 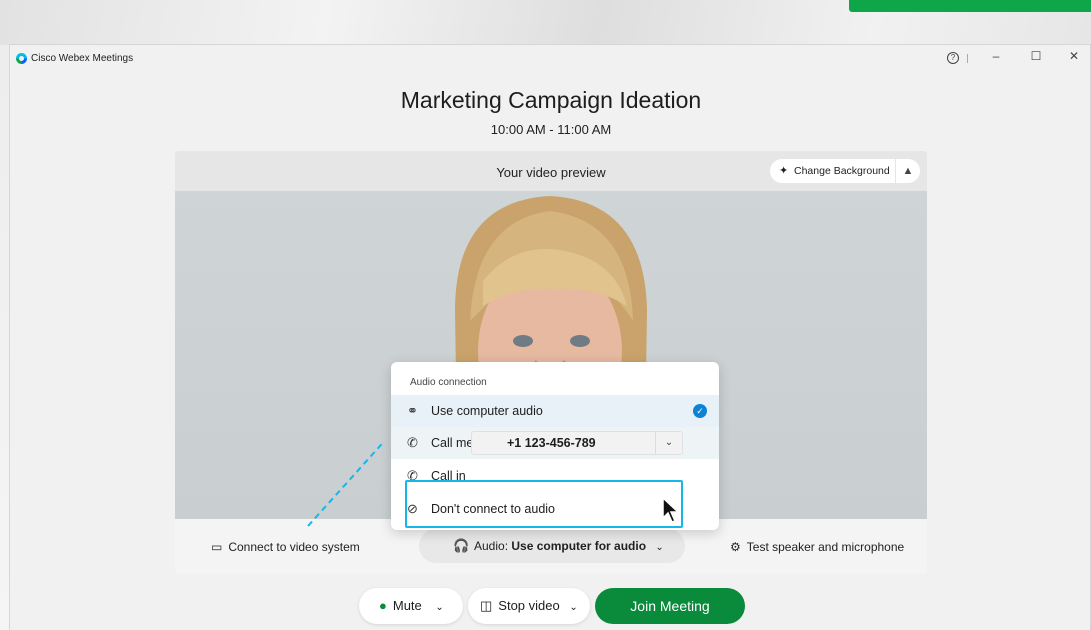 I want to click on app-title: Cisco Webex Meetings, so click(x=82, y=58).